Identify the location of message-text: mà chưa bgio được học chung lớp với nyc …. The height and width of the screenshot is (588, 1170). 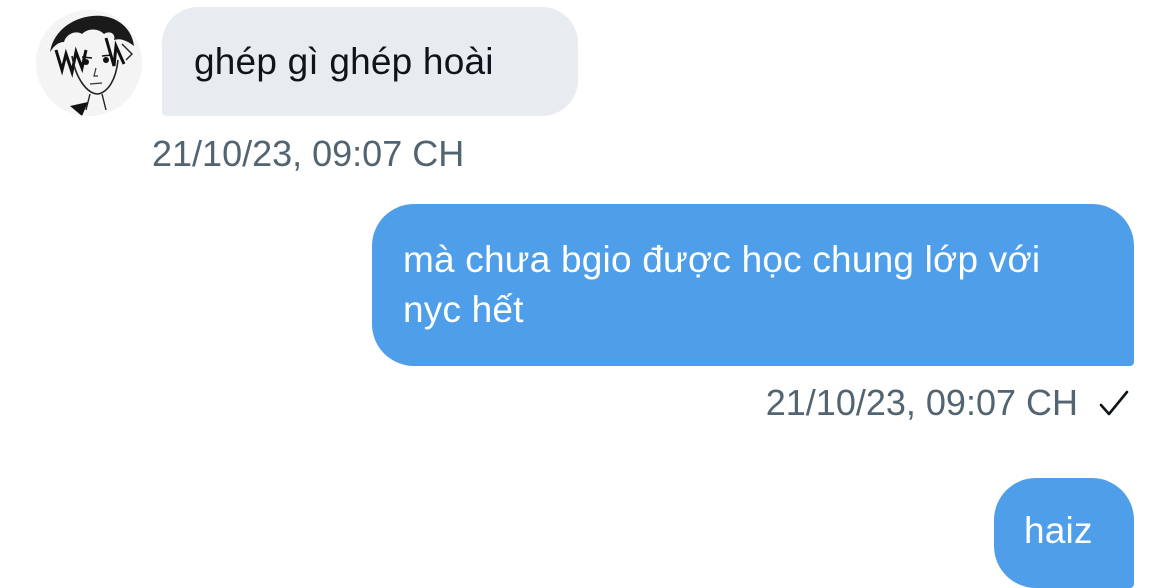
(722, 284).